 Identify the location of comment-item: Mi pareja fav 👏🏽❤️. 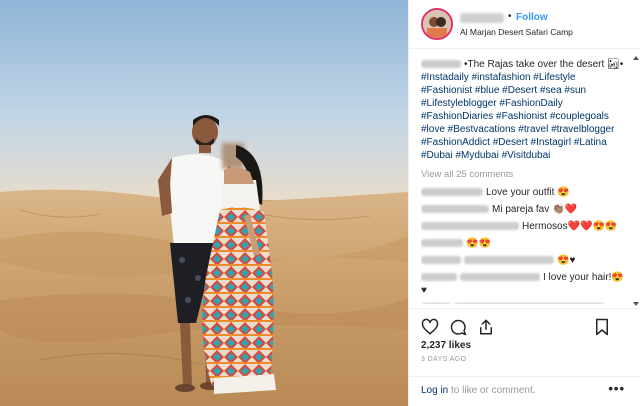
(523, 209).